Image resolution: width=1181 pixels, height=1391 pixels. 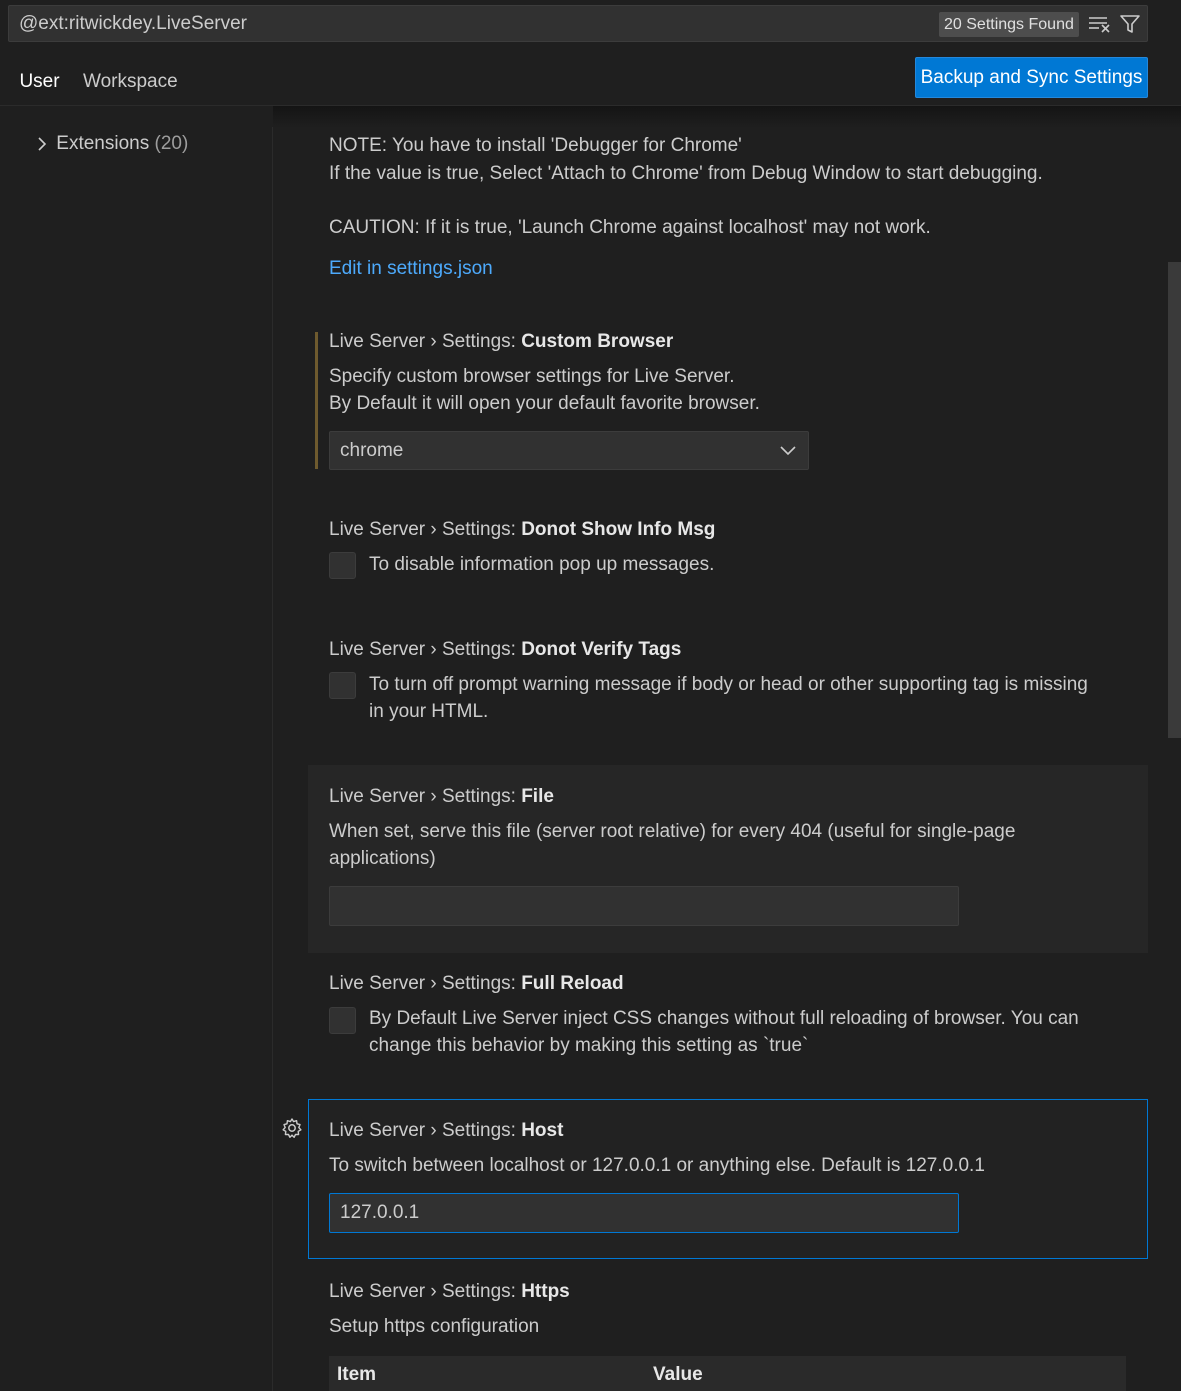 I want to click on https-table-header: Item Value, so click(x=727, y=1373).